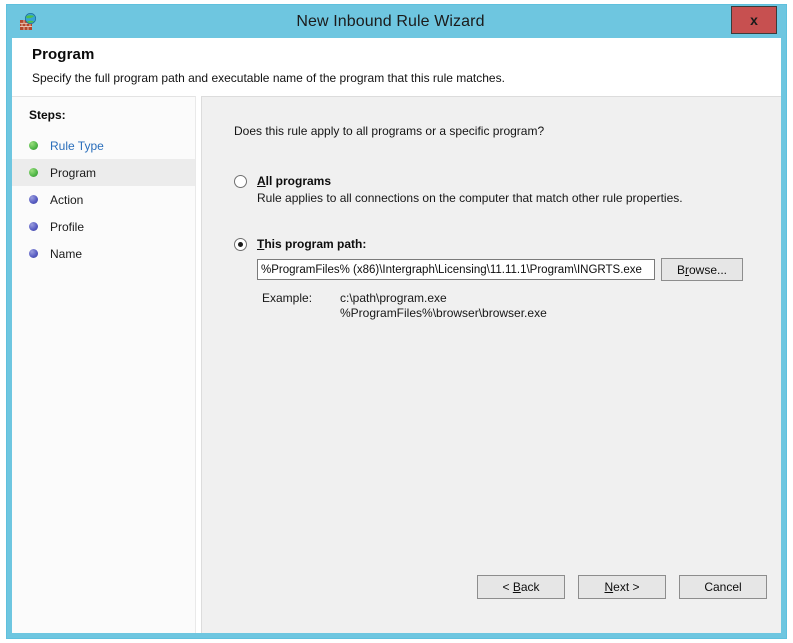 Image resolution: width=793 pixels, height=643 pixels. Describe the element at coordinates (73, 172) in the screenshot. I see `sidebar-item-label: Program` at that location.